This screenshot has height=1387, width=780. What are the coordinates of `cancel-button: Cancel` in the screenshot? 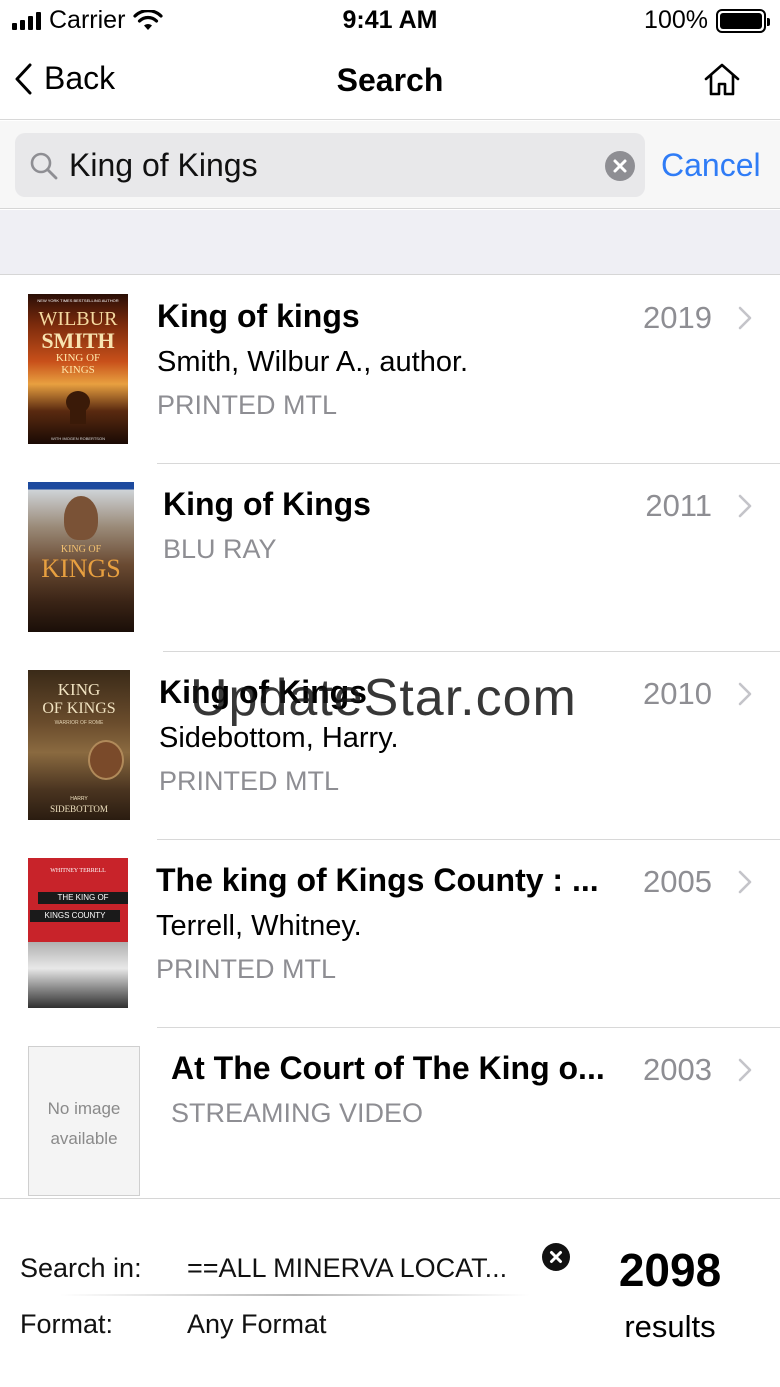 It's located at (711, 165).